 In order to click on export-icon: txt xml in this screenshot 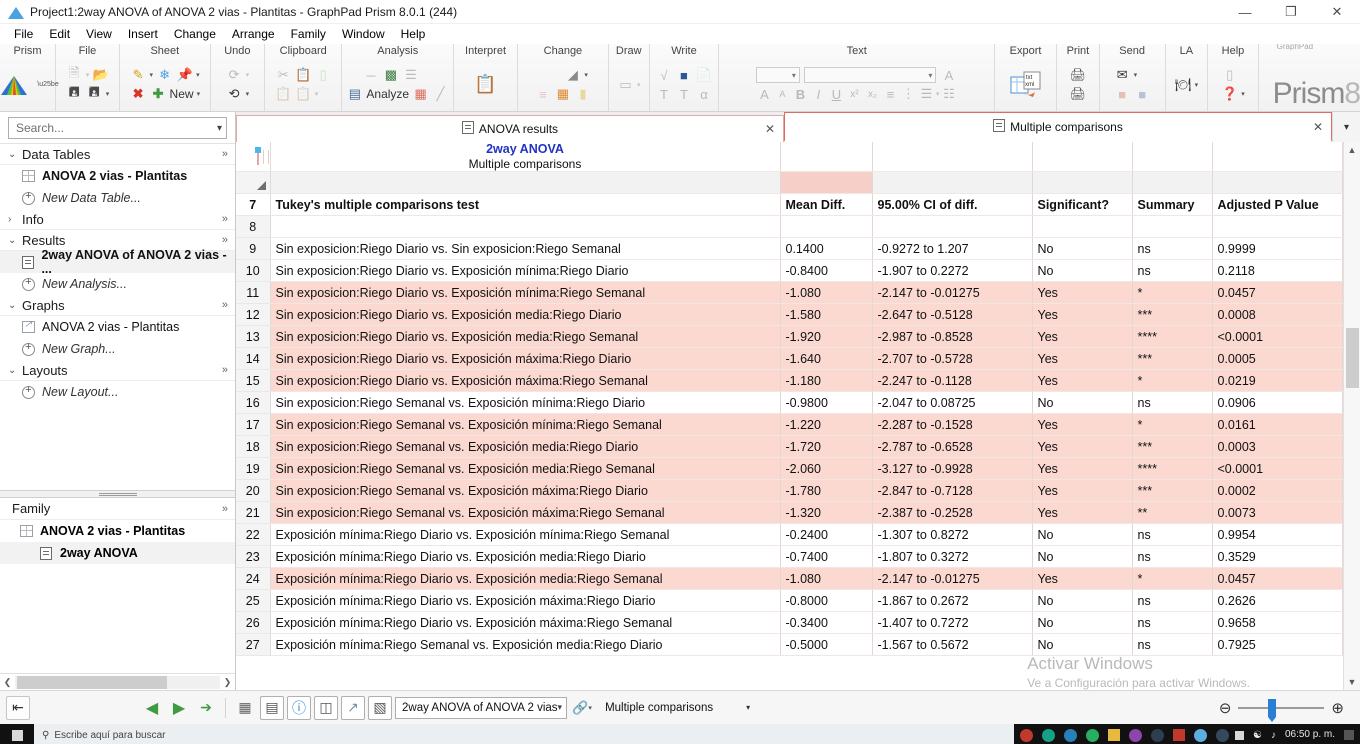, I will do `click(1026, 85)`.